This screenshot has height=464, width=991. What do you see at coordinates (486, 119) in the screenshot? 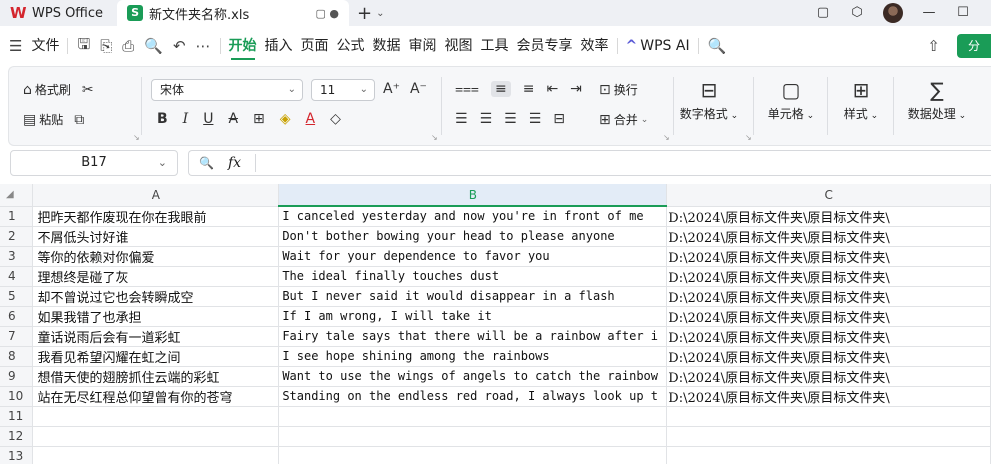
I see `align-center-icon: ☰` at bounding box center [486, 119].